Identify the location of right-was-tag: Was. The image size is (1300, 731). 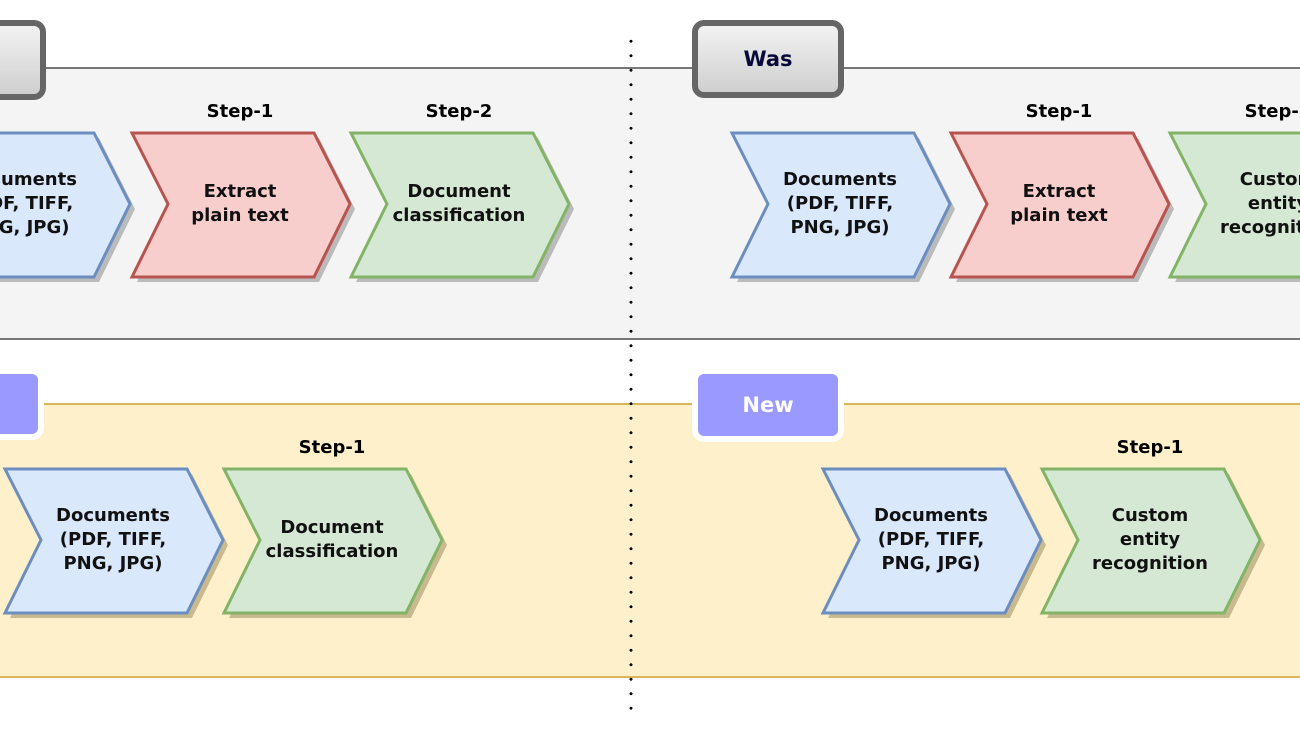
(768, 59).